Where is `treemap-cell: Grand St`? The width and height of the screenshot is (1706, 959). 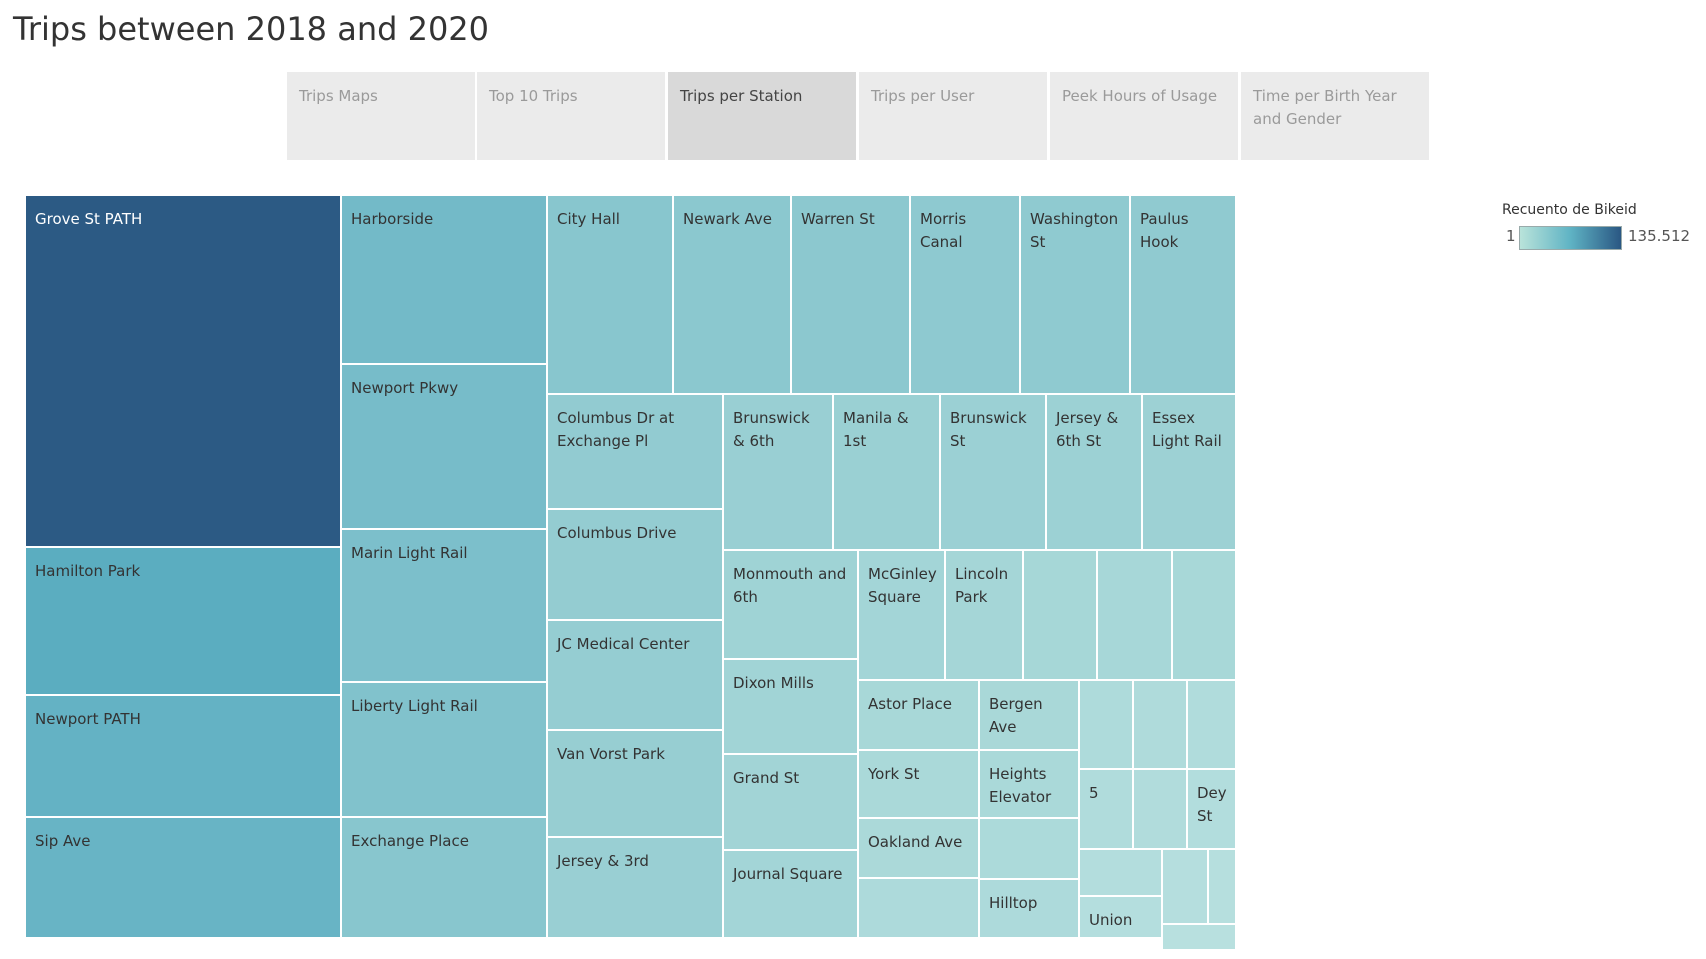
treemap-cell: Grand St is located at coordinates (790, 802).